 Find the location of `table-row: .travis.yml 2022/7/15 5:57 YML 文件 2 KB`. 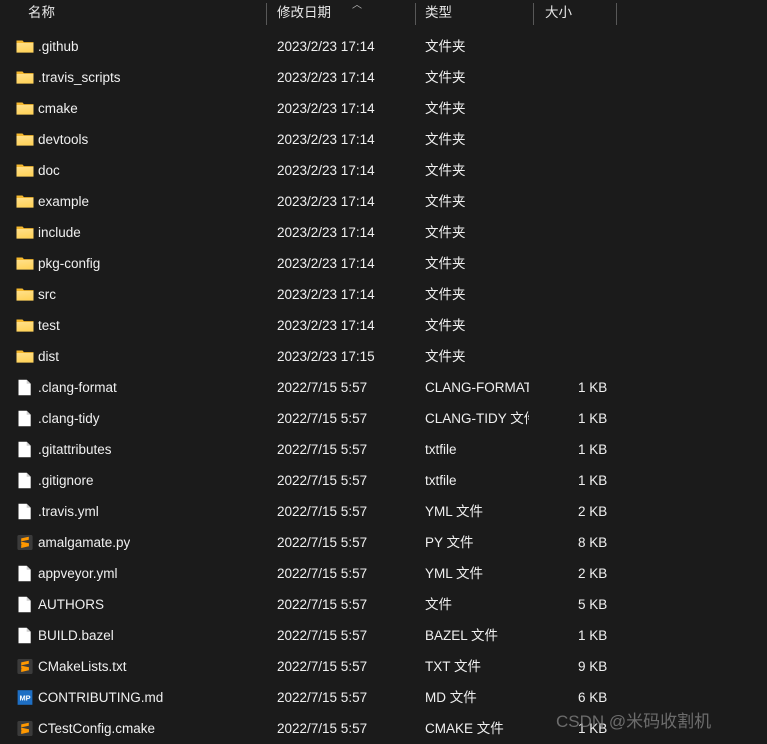

table-row: .travis.yml 2022/7/15 5:57 YML 文件 2 KB is located at coordinates (383, 511).